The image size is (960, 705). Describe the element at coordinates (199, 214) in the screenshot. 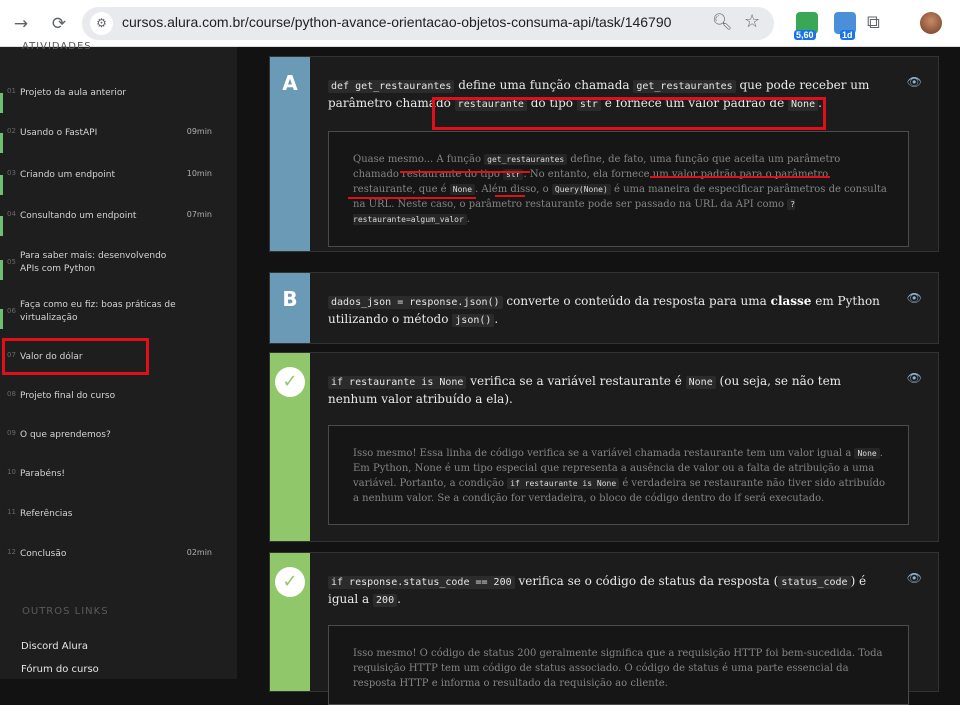

I see `item-duration: 07min` at that location.